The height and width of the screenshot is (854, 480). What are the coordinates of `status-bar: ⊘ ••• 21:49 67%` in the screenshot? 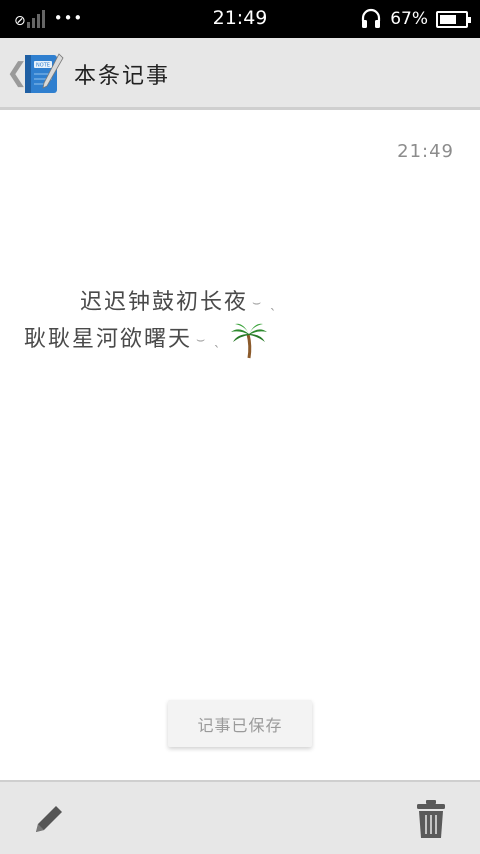 It's located at (240, 19).